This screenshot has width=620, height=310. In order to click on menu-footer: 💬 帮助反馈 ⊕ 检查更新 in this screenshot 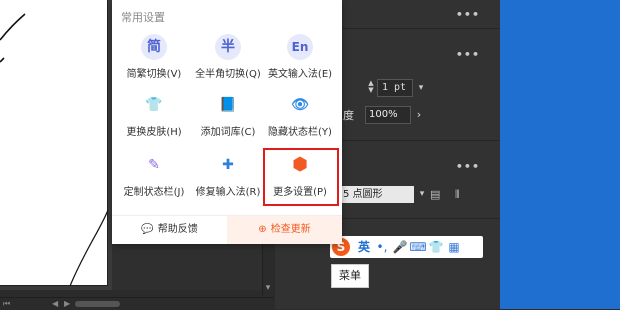, I will do `click(227, 229)`.